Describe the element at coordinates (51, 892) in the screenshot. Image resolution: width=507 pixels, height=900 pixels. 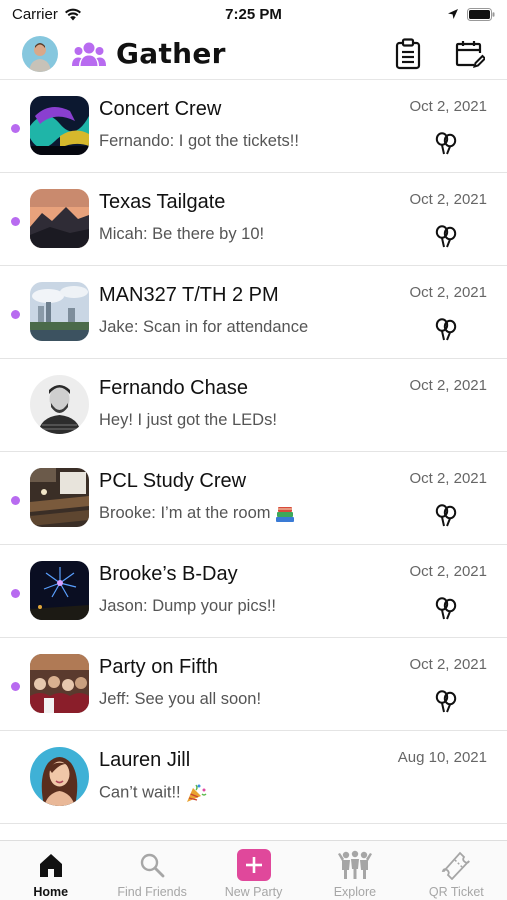
I see `tab-label: Home` at that location.